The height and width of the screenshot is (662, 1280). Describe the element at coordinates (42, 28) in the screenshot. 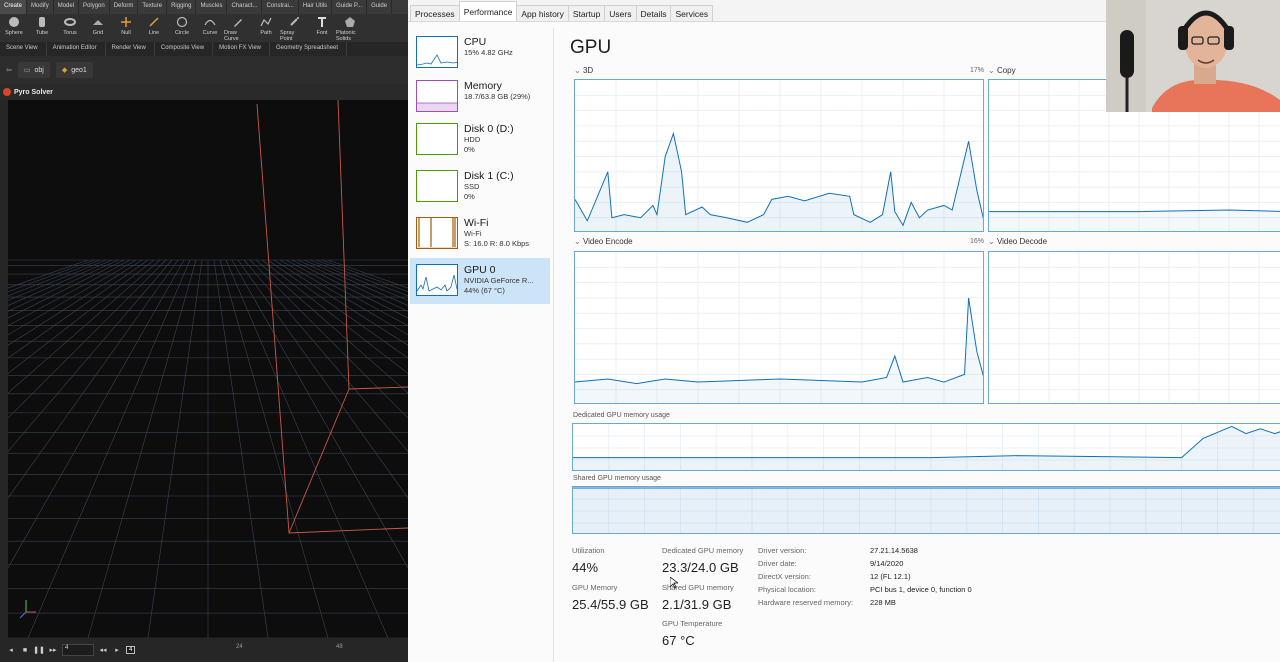

I see `tube-tool: Tube` at that location.